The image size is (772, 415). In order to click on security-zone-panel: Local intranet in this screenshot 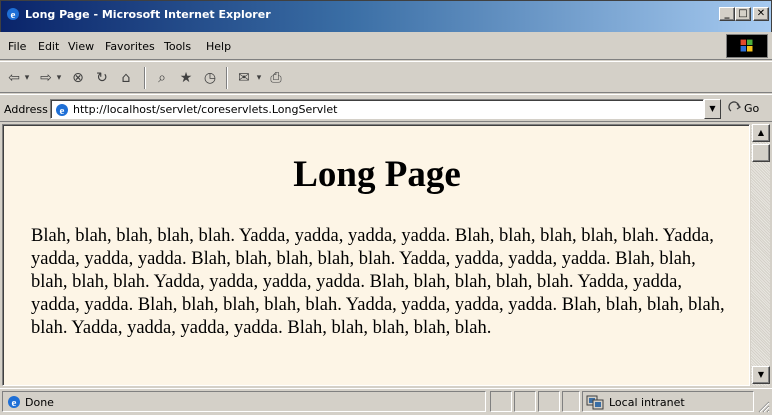, I will do `click(668, 401)`.